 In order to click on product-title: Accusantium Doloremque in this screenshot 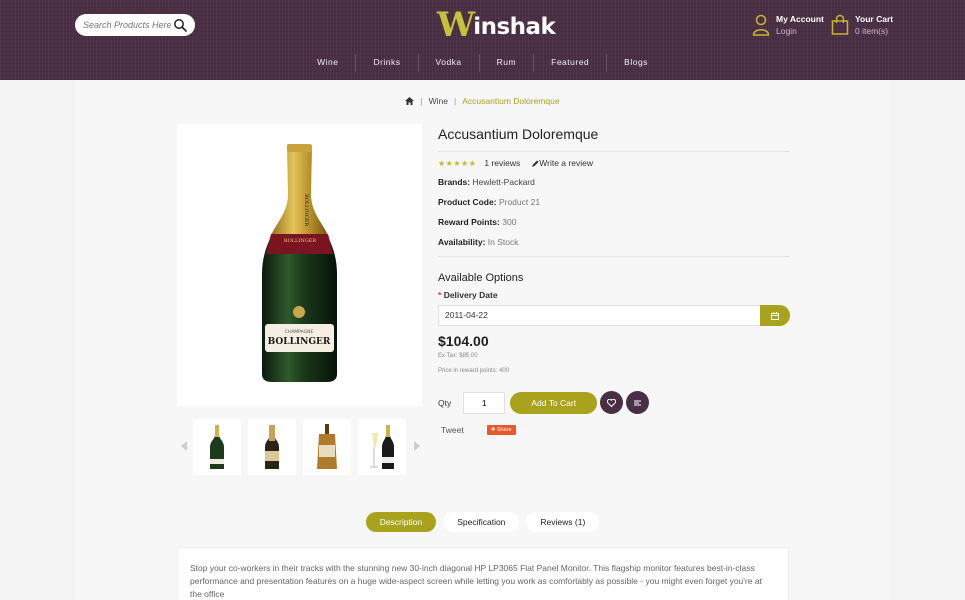, I will do `click(518, 134)`.